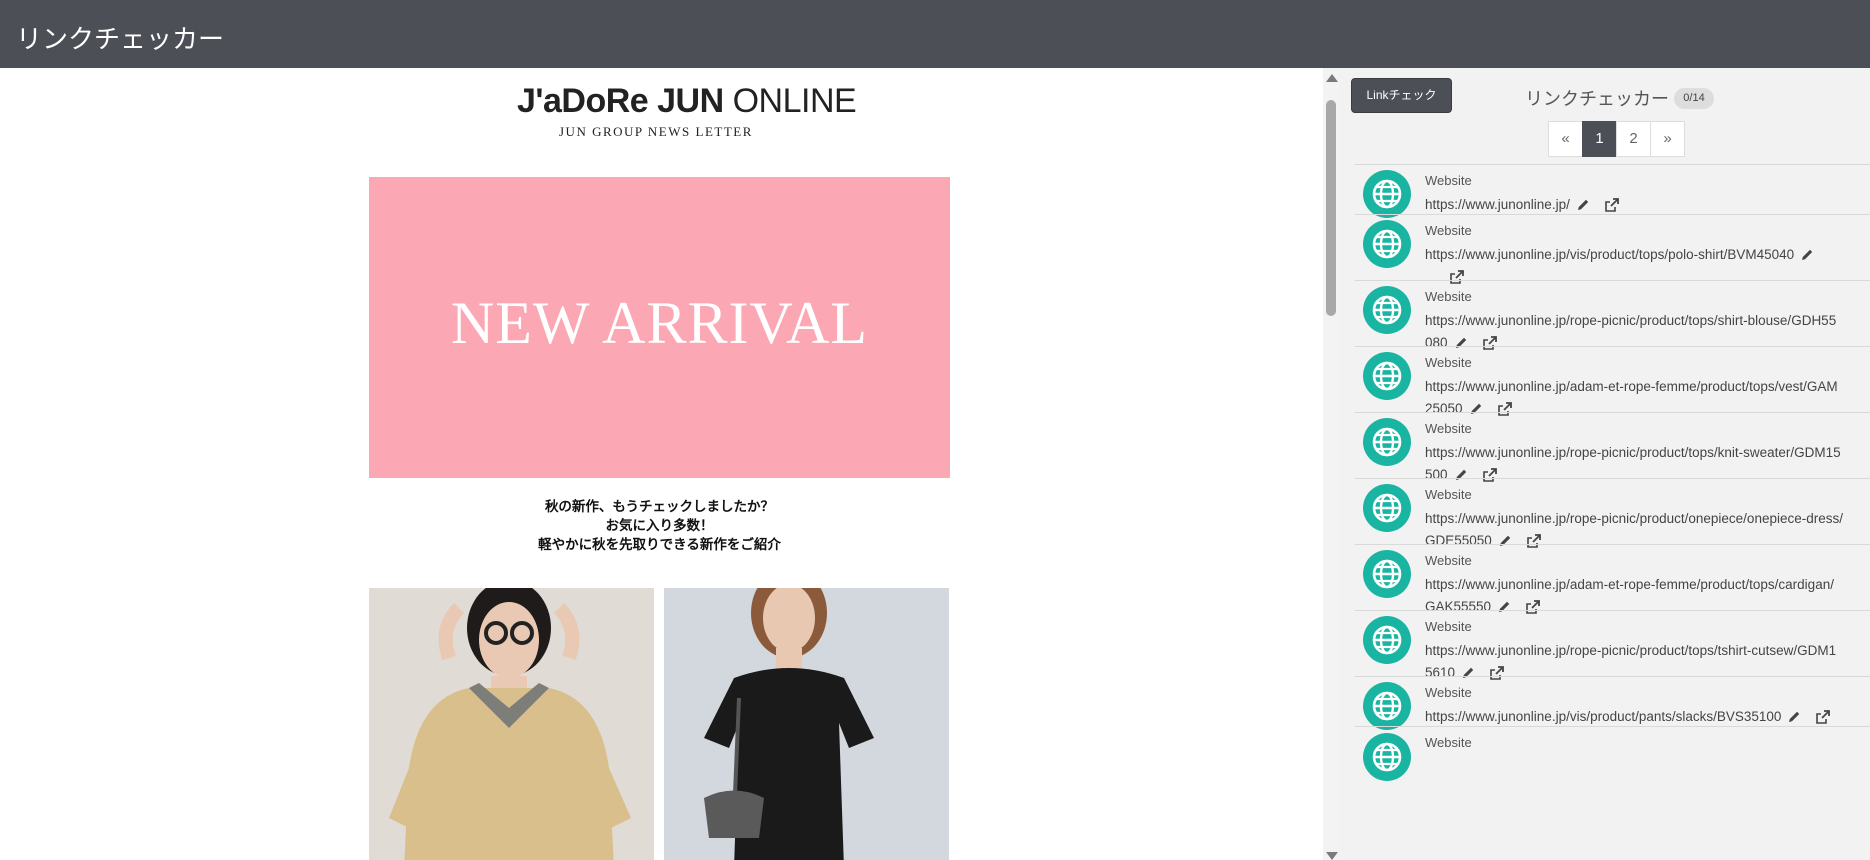 This screenshot has height=860, width=1870. What do you see at coordinates (935, 34) in the screenshot?
I see `app-header: リンクチェッカー` at bounding box center [935, 34].